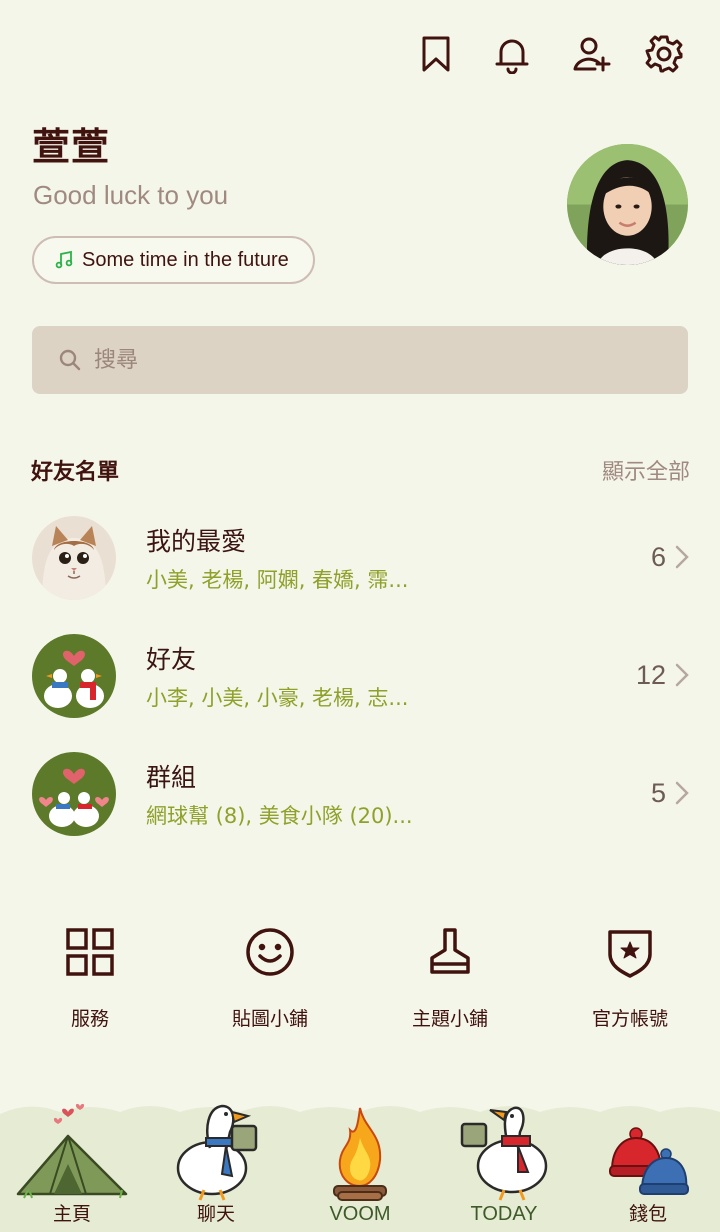 Image resolution: width=720 pixels, height=1232 pixels. What do you see at coordinates (449, 1019) in the screenshot?
I see `service-label: 主題小鋪` at bounding box center [449, 1019].